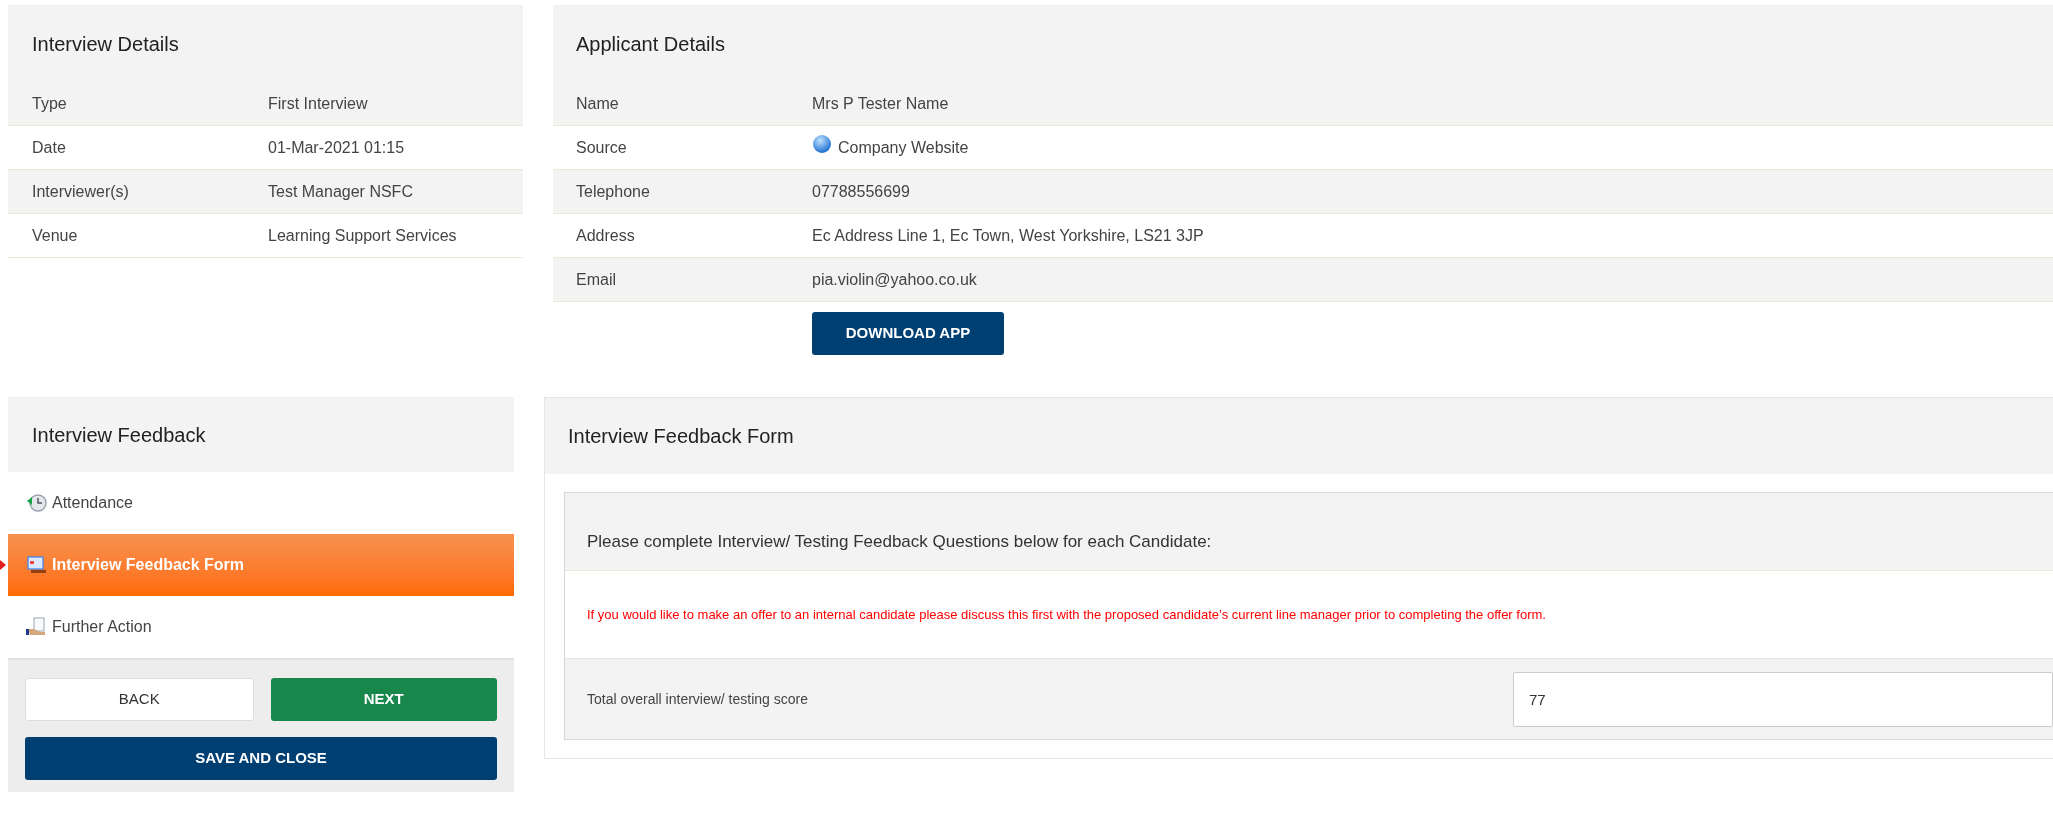 Image resolution: width=2053 pixels, height=822 pixels. What do you see at coordinates (81, 191) in the screenshot?
I see `field-label: Interviewer(s)` at bounding box center [81, 191].